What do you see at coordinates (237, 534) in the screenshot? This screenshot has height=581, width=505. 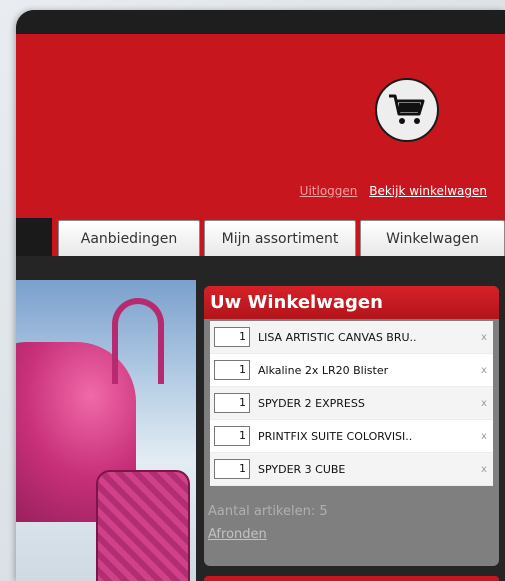 I see `checkout-link: Afronden` at bounding box center [237, 534].